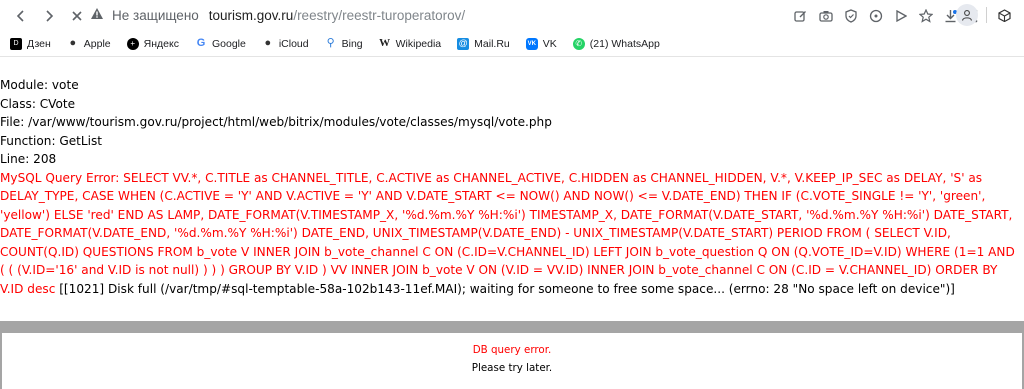 Image resolution: width=1024 pixels, height=389 pixels. Describe the element at coordinates (418, 43) in the screenshot. I see `bookmark-label: Wikipedia` at that location.